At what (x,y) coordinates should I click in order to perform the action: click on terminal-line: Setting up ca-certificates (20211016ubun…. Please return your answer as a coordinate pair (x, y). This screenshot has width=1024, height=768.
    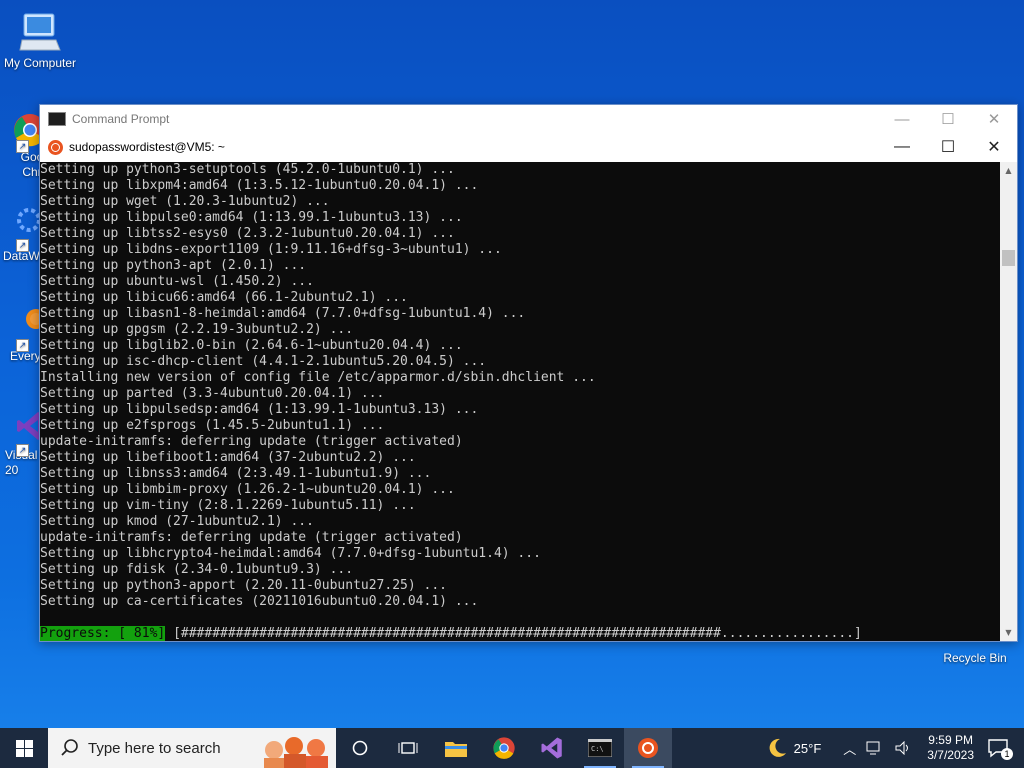
    Looking at the image, I should click on (259, 601).